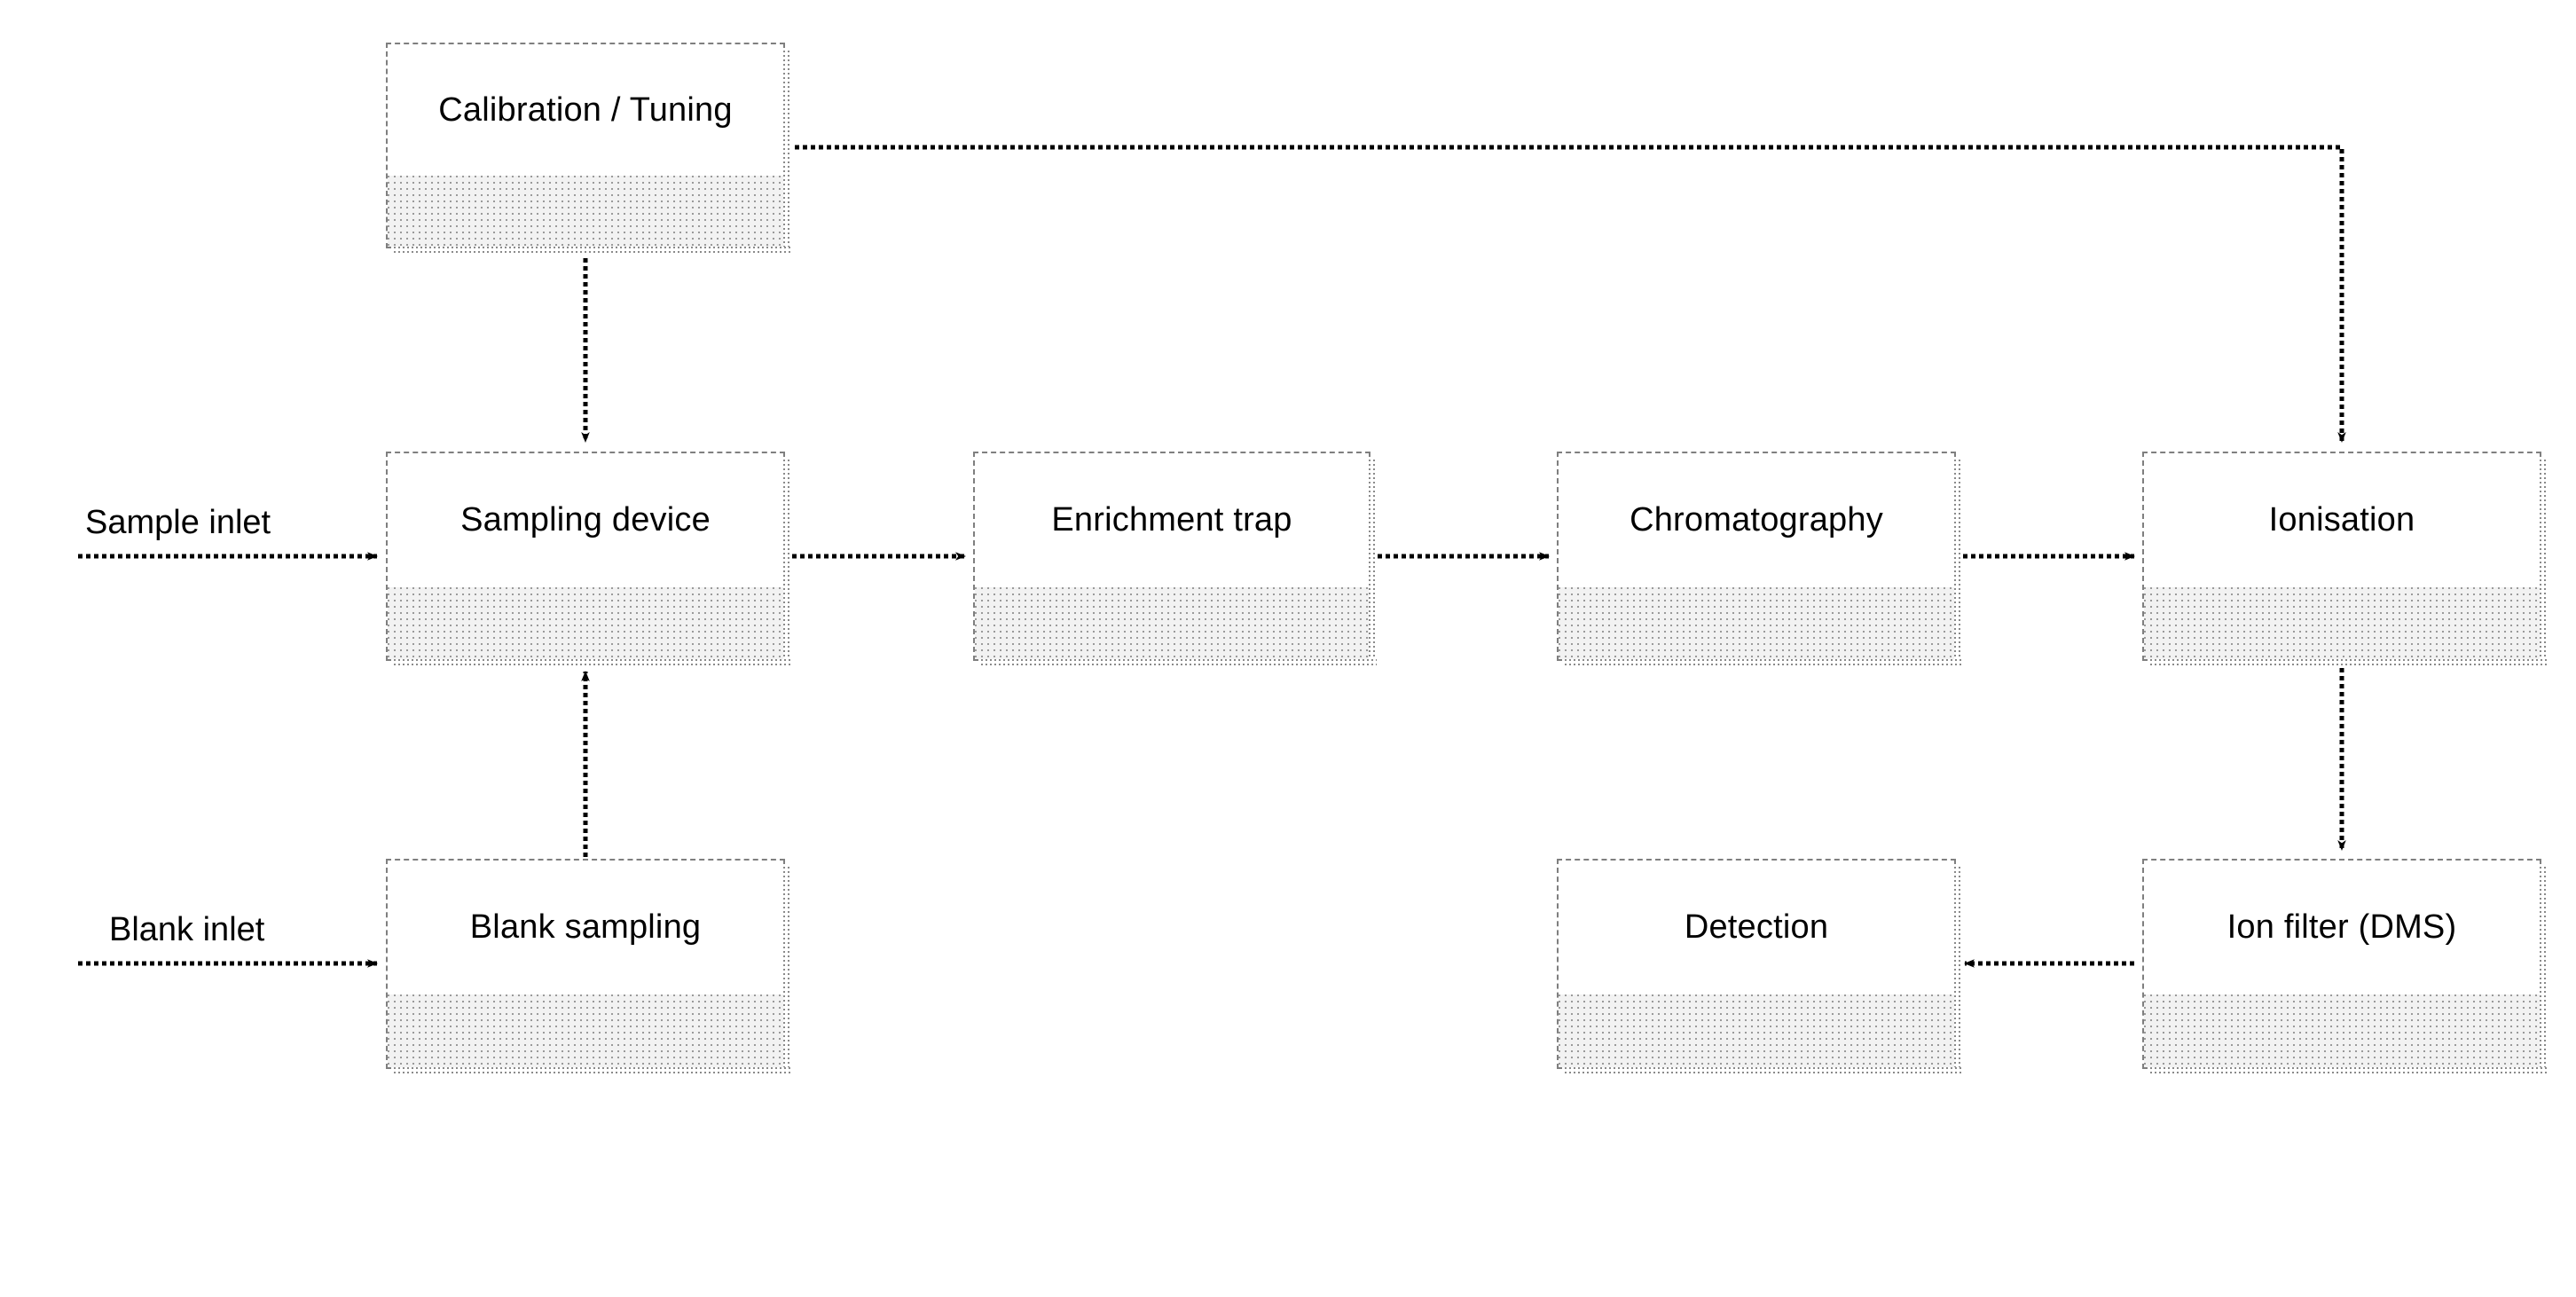 This screenshot has width=2576, height=1297. What do you see at coordinates (585, 927) in the screenshot?
I see `node-label-blank-sampling: Blank sampling` at bounding box center [585, 927].